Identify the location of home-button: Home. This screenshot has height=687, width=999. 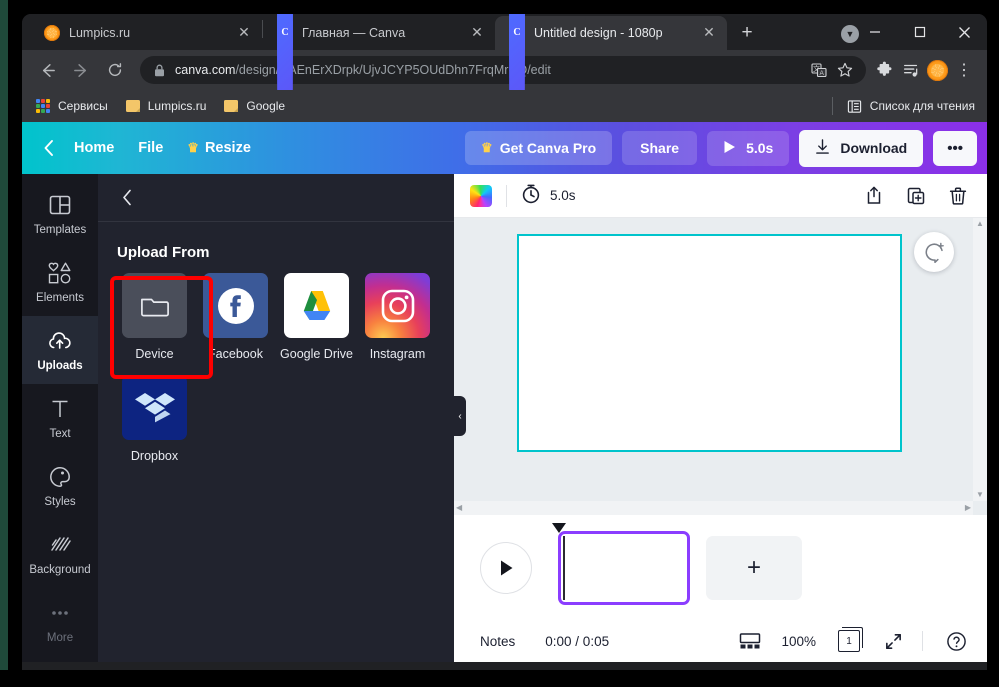
(94, 148).